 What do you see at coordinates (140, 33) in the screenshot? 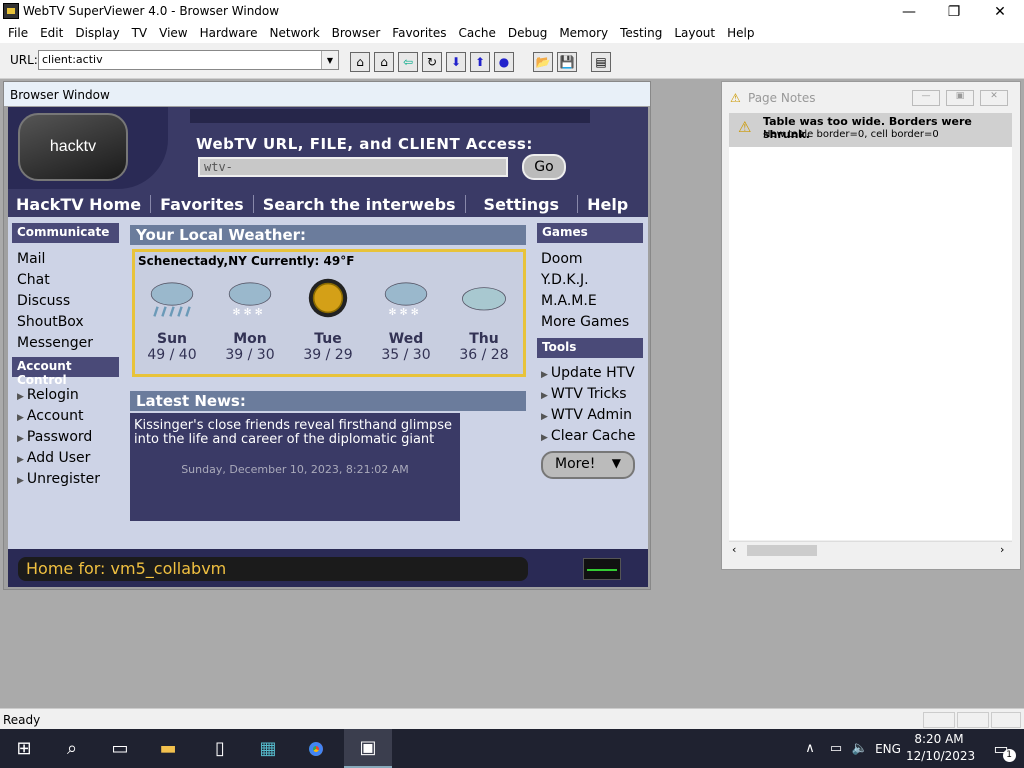
I see `menu-tv: TV` at bounding box center [140, 33].